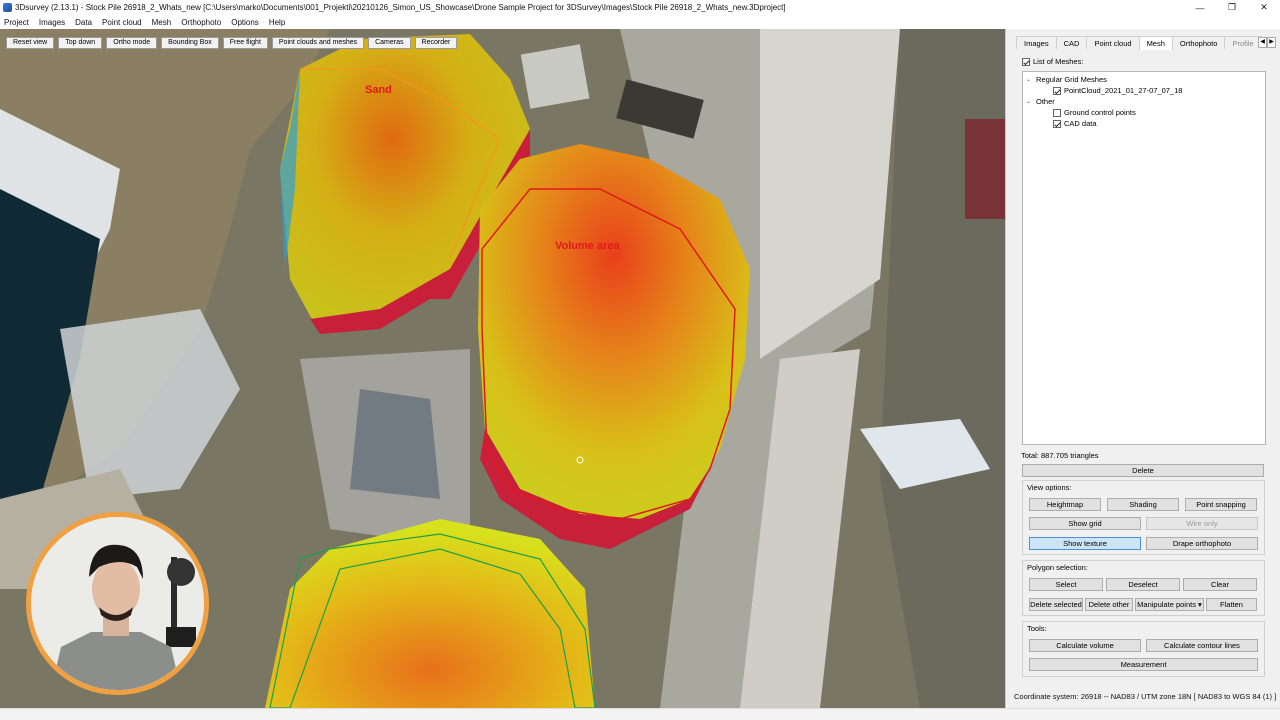  What do you see at coordinates (1231, 604) in the screenshot?
I see `flatten-button: Flatten` at bounding box center [1231, 604].